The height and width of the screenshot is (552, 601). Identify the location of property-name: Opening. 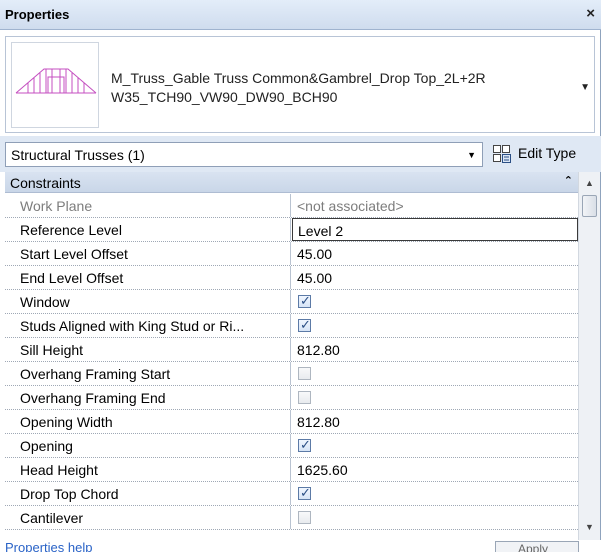
(148, 445).